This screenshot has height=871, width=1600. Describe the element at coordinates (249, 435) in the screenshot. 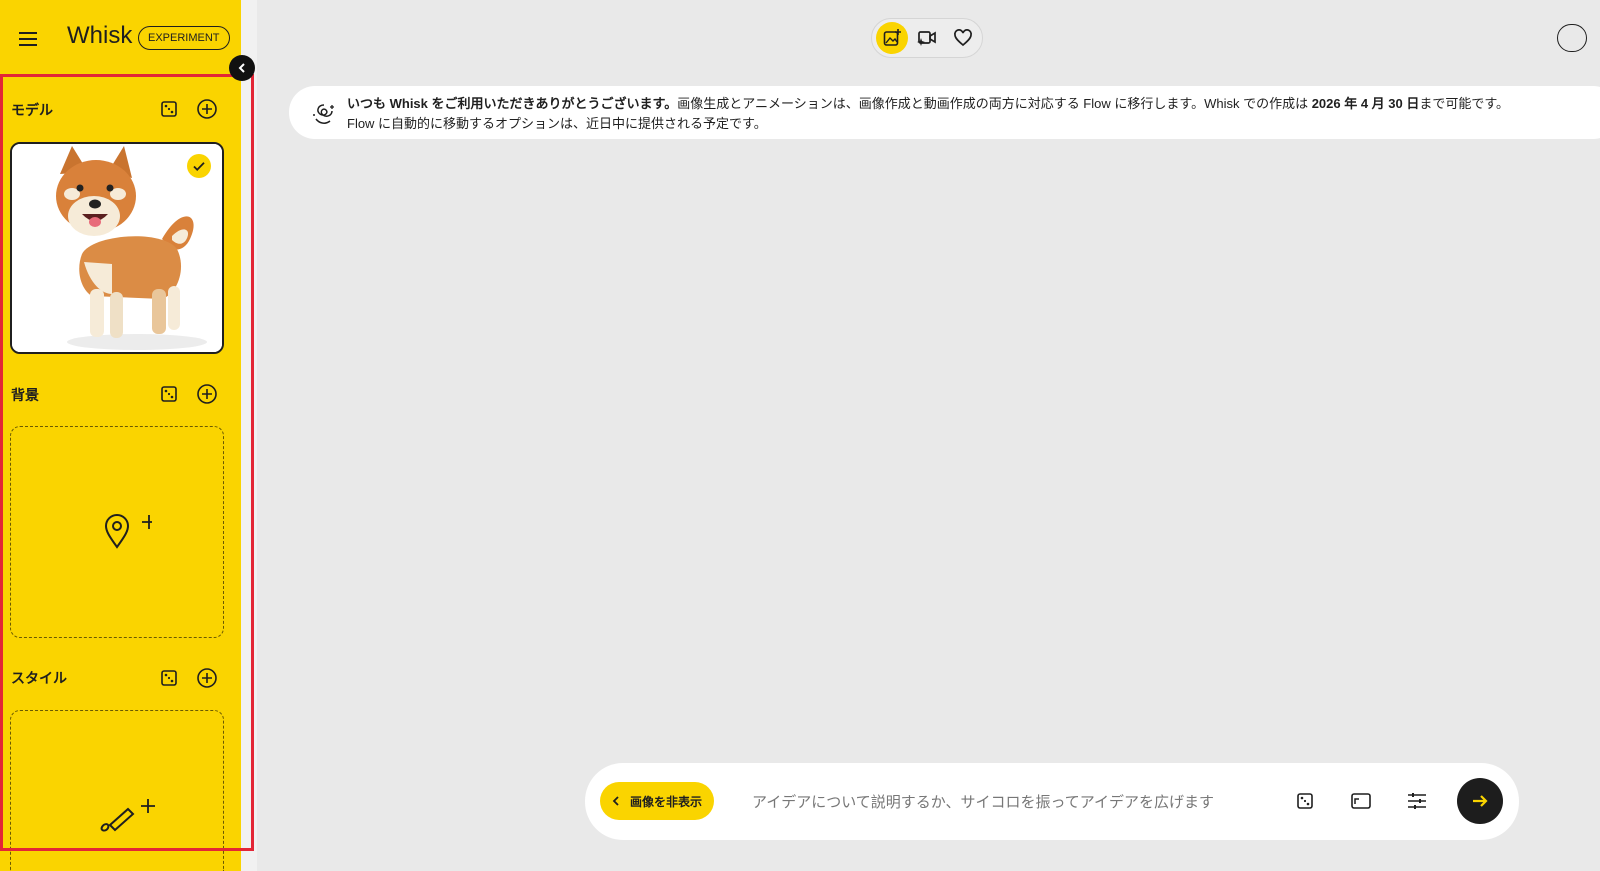

I see `sidebar-scrollbar` at that location.